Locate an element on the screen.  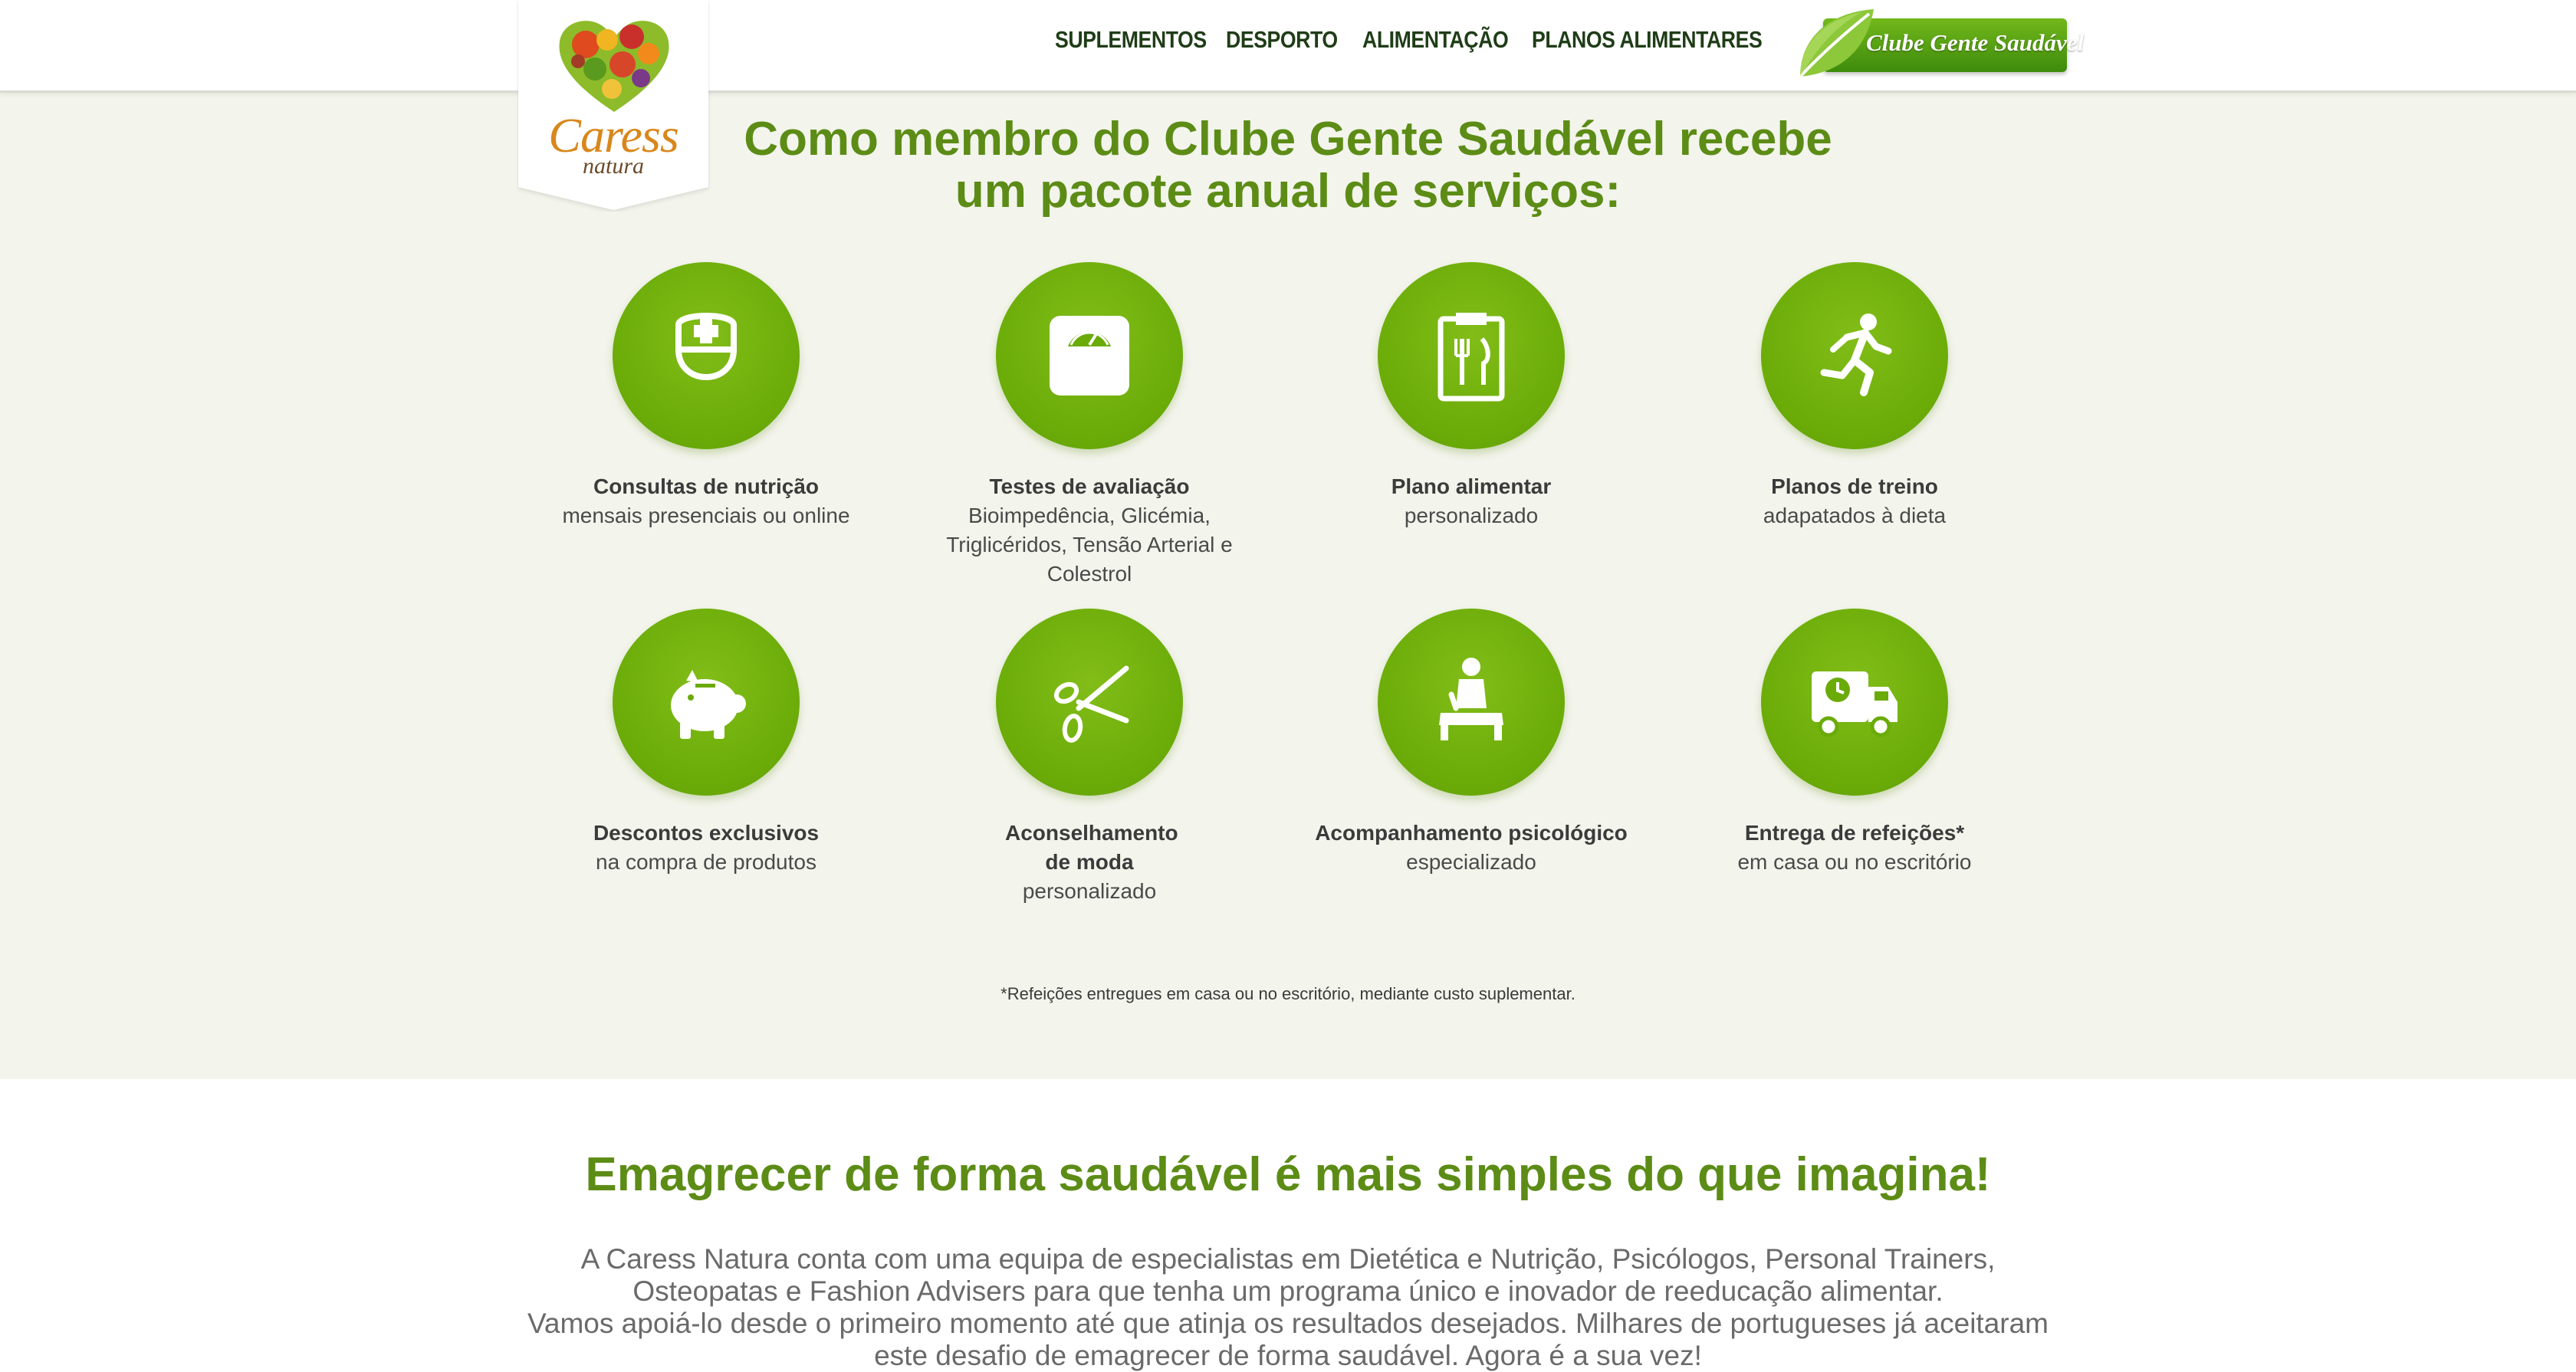
service-title: Aconselhamento de moda is located at coordinates (1091, 848).